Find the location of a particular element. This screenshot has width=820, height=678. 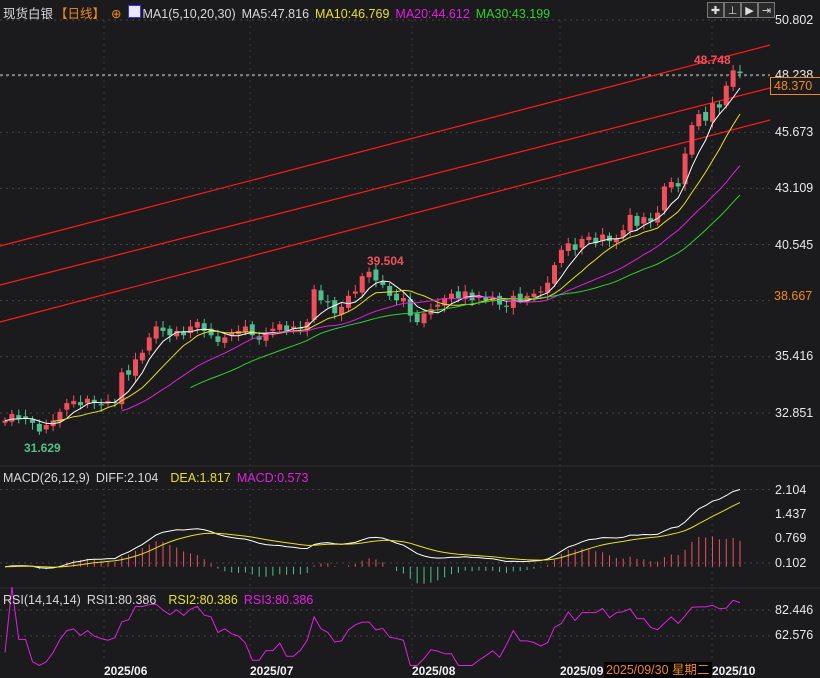

ma-title: MA1(5,10,20,30) is located at coordinates (189, 14).